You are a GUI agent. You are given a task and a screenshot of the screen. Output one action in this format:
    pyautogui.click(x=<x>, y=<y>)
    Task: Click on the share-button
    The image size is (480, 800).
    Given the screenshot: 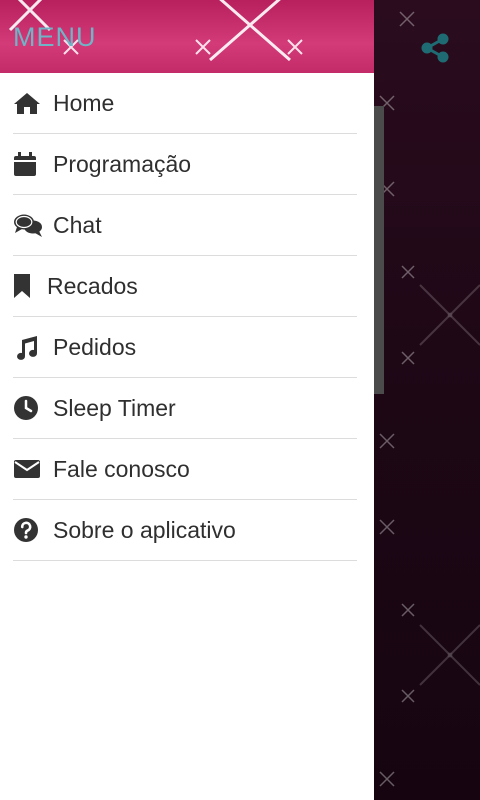 What is the action you would take?
    pyautogui.click(x=435, y=48)
    